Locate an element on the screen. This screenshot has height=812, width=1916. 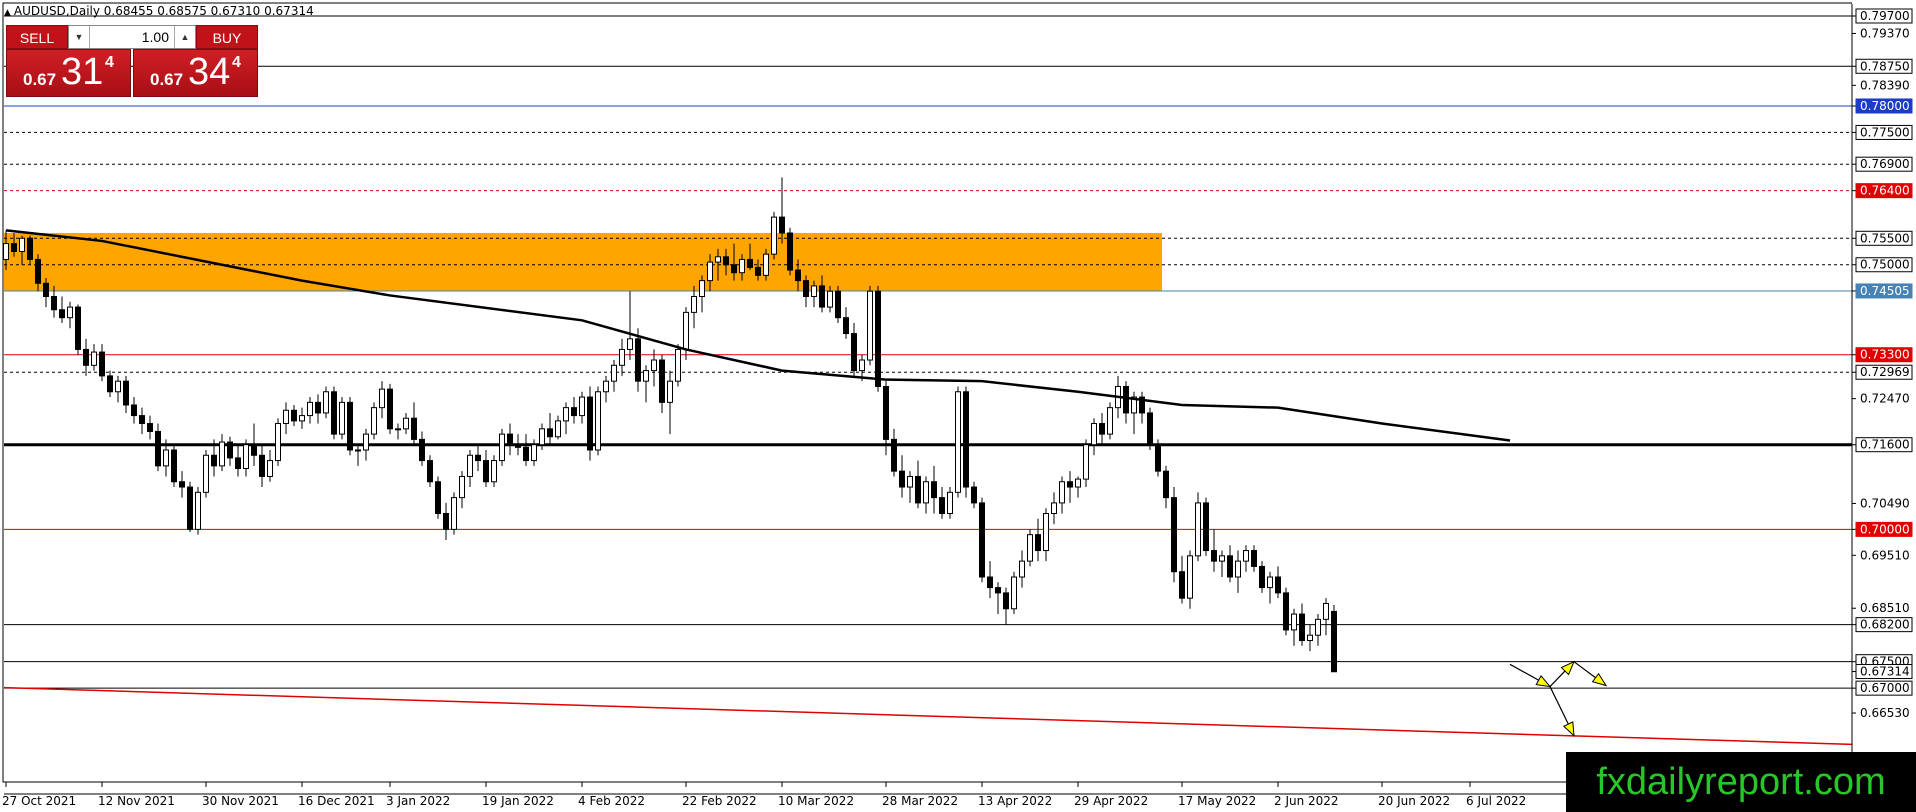
price-label: 0.67000 is located at coordinates (1885, 688).